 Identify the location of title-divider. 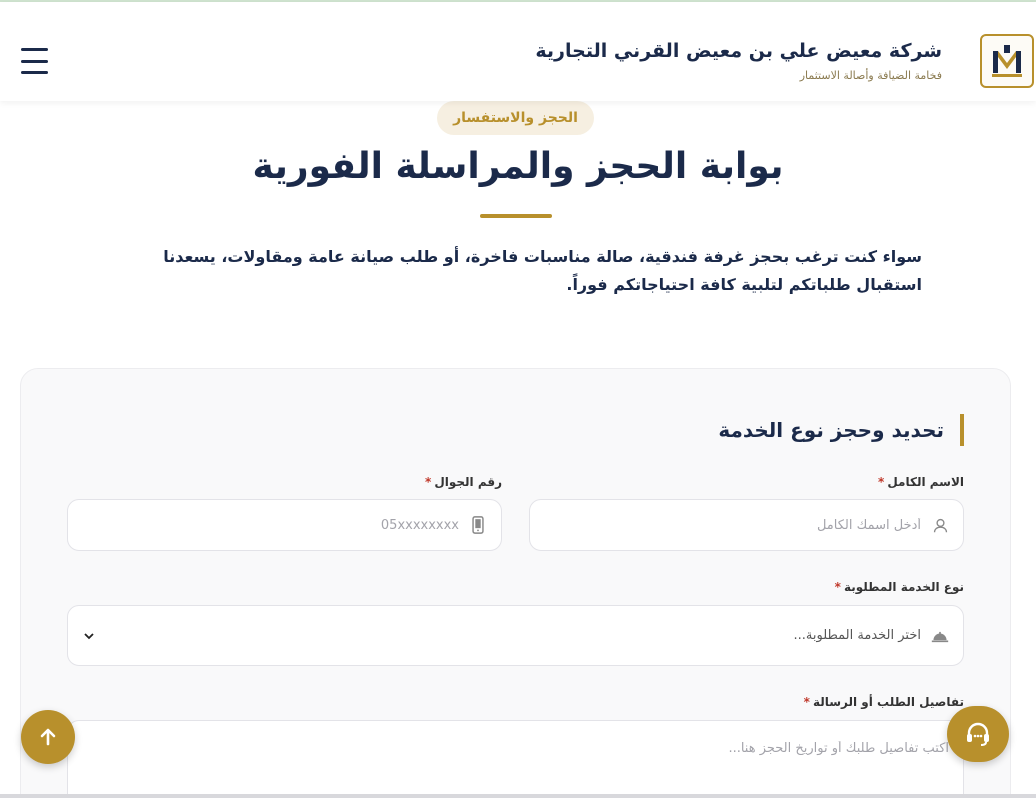
(516, 216).